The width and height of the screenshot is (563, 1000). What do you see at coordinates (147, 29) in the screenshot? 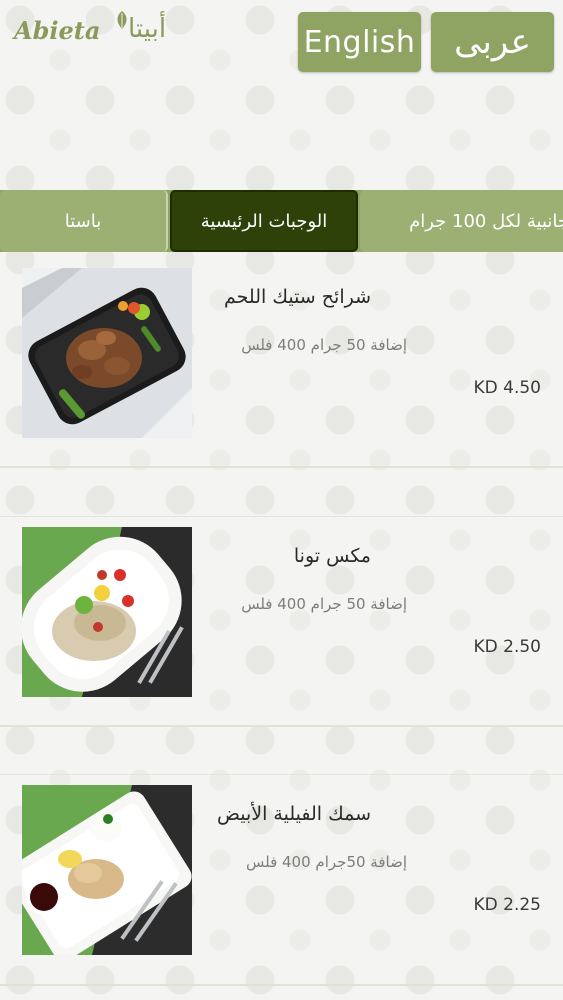
I see `logo-arabic-text: أبيتا` at bounding box center [147, 29].